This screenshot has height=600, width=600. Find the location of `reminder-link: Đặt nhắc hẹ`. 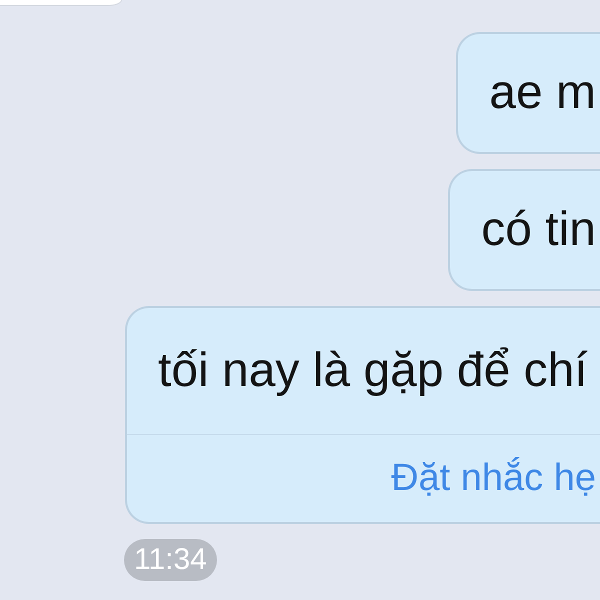

reminder-link: Đặt nhắc hẹ is located at coordinates (493, 478).